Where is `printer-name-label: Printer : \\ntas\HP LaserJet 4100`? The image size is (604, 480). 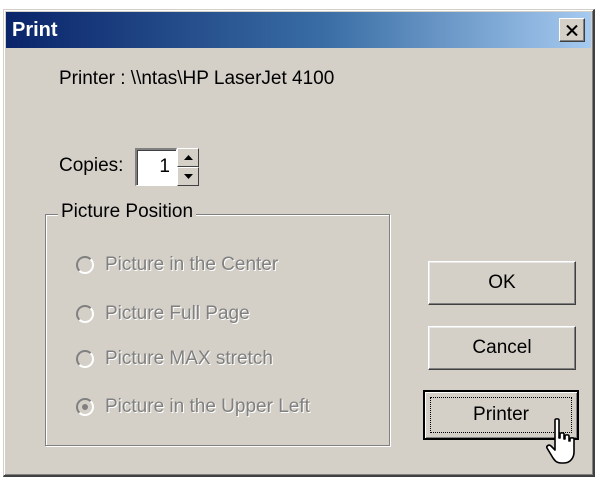
printer-name-label: Printer : \\ntas\HP LaserJet 4100 is located at coordinates (197, 78).